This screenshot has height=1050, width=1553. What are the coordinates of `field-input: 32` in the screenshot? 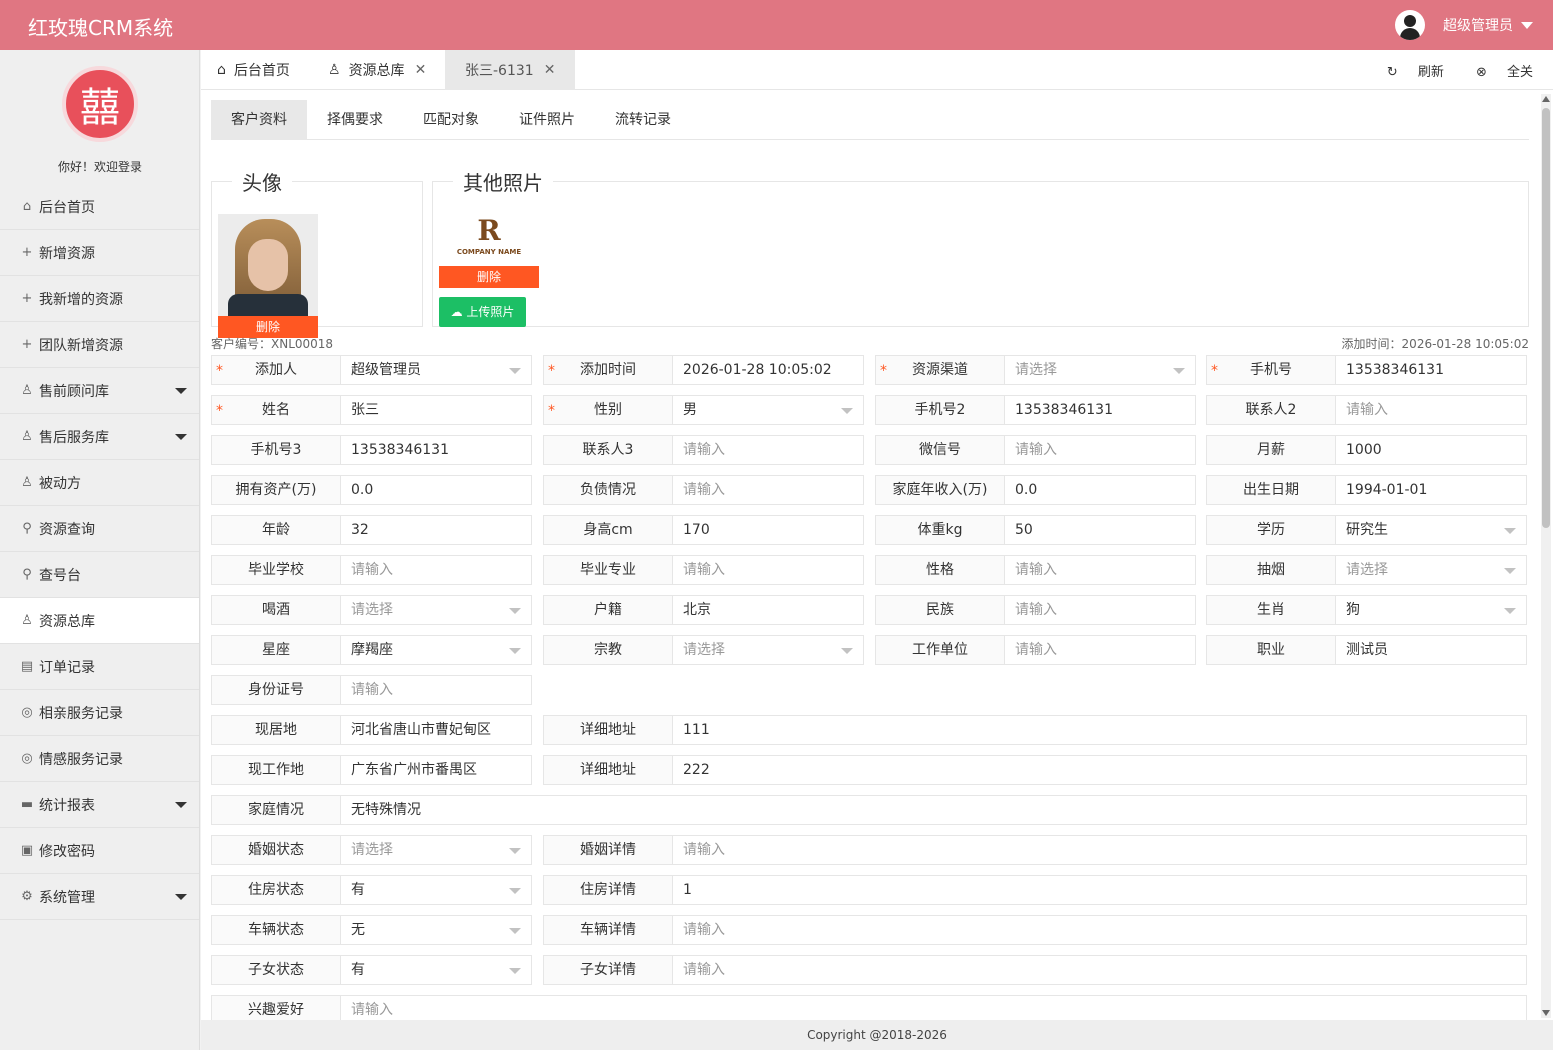 It's located at (436, 530).